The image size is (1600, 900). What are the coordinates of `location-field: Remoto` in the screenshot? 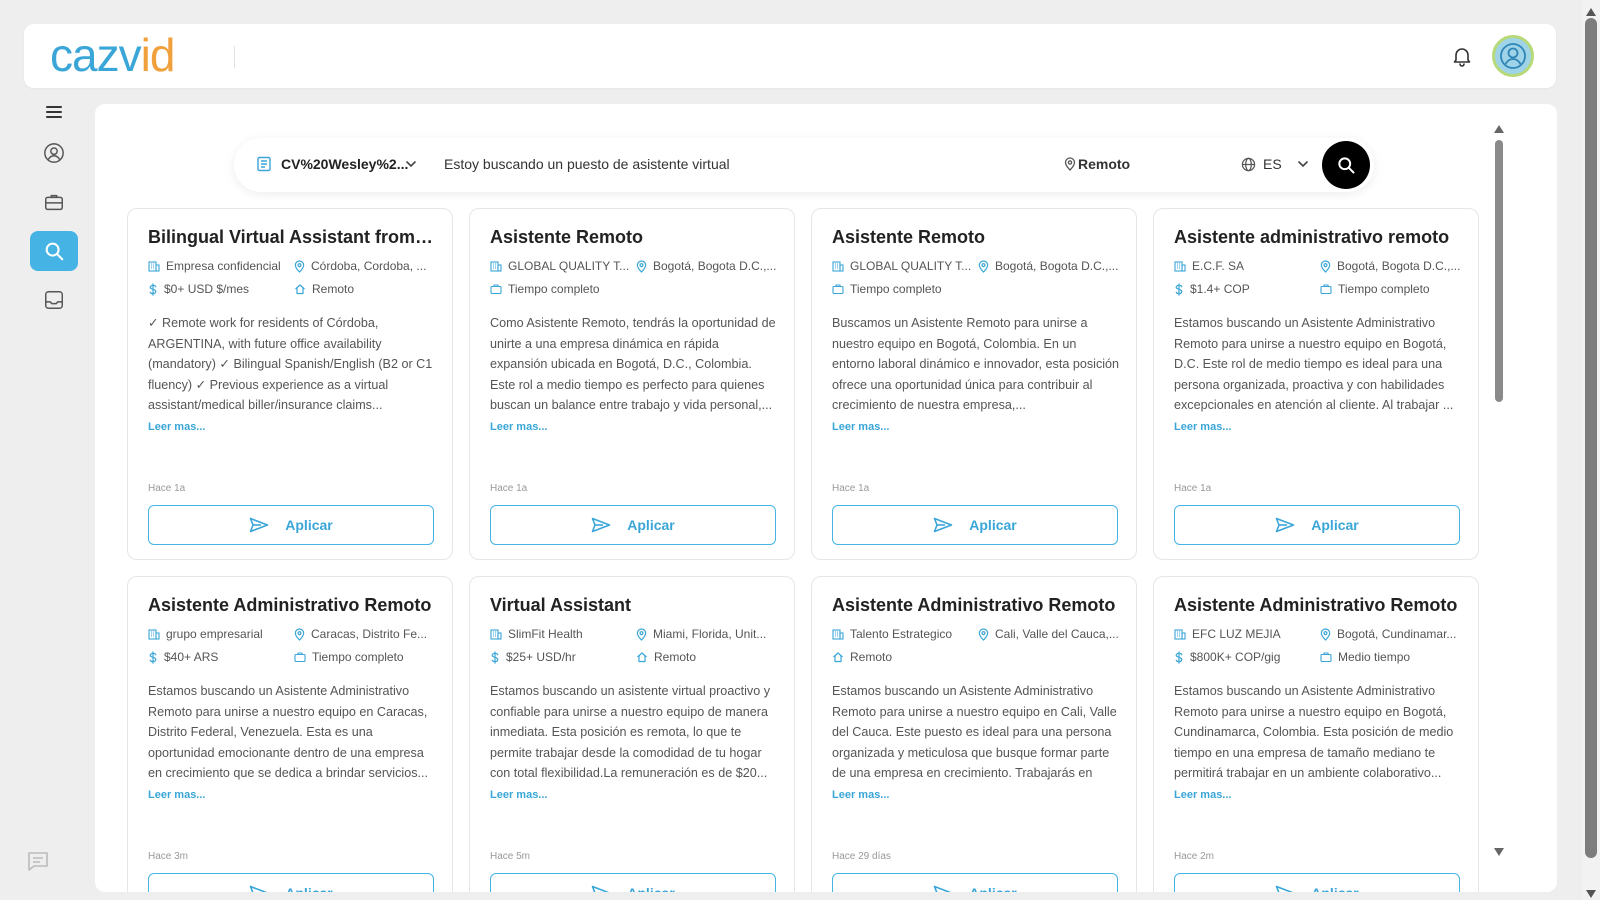 It's located at (1104, 164).